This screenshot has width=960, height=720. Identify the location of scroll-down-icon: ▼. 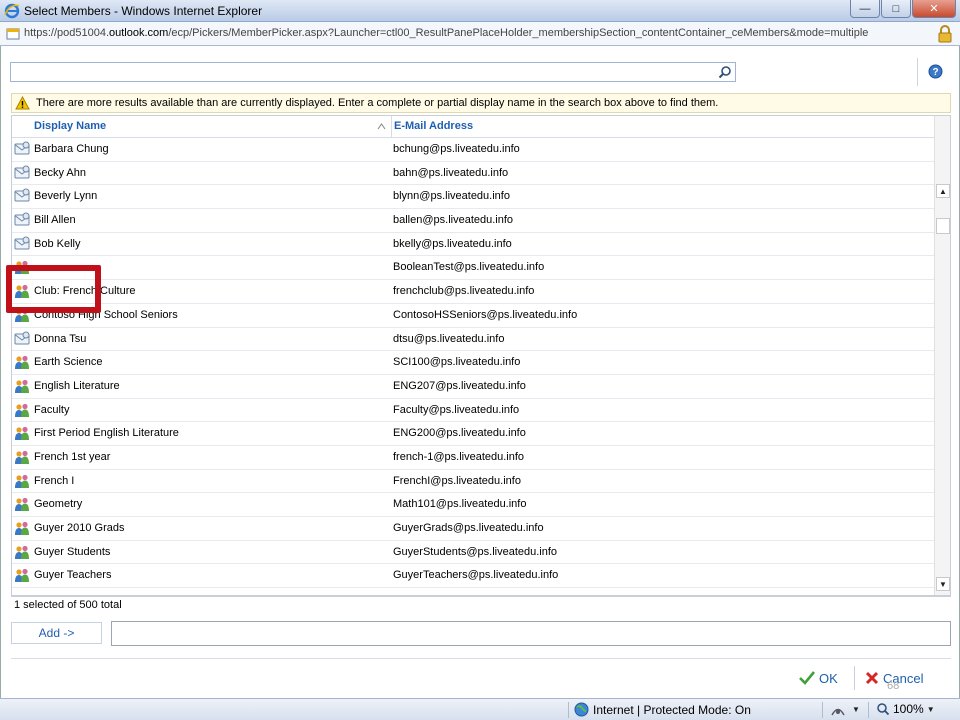
(943, 584).